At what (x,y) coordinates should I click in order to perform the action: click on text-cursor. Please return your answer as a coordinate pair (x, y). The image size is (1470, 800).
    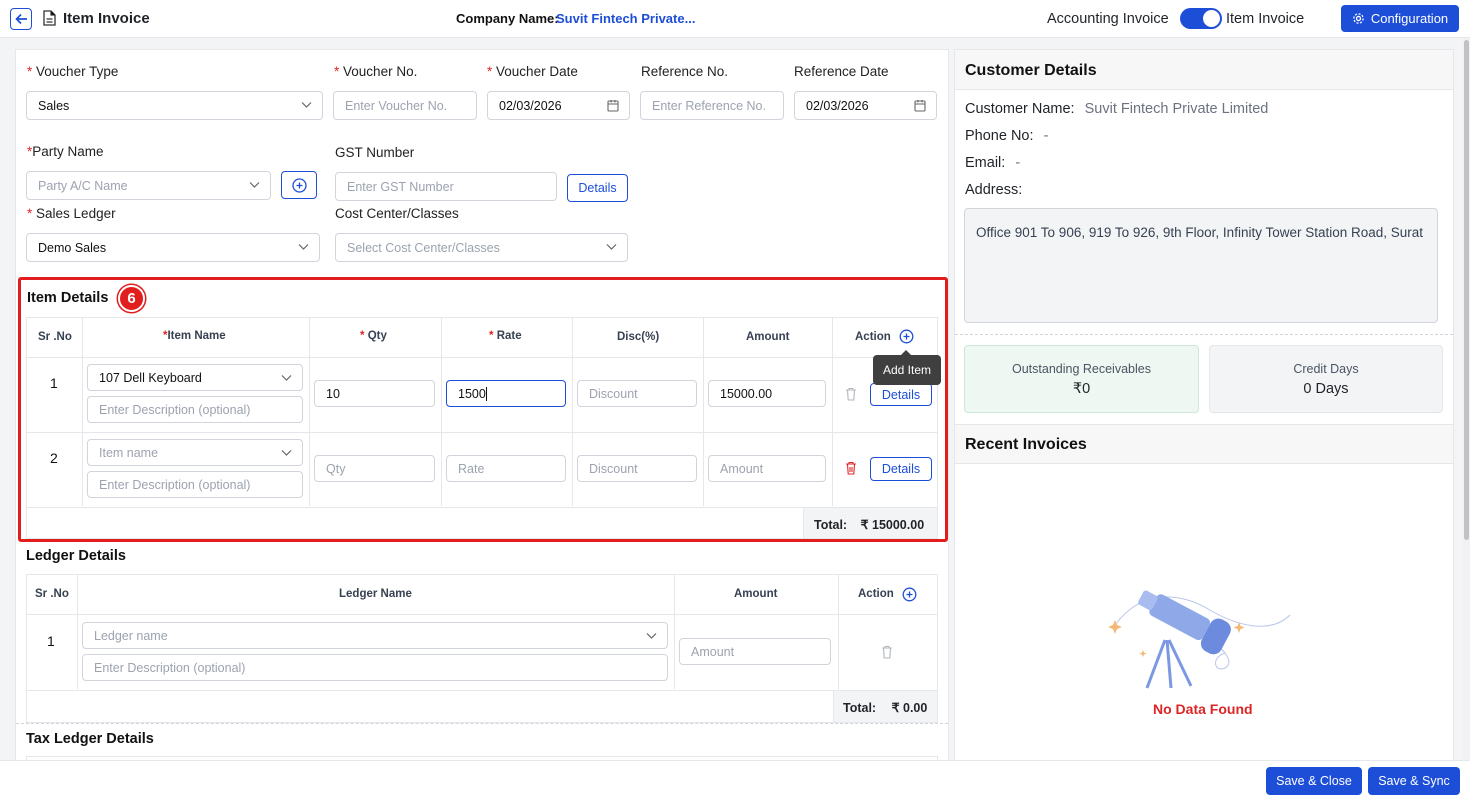
    Looking at the image, I should click on (486, 393).